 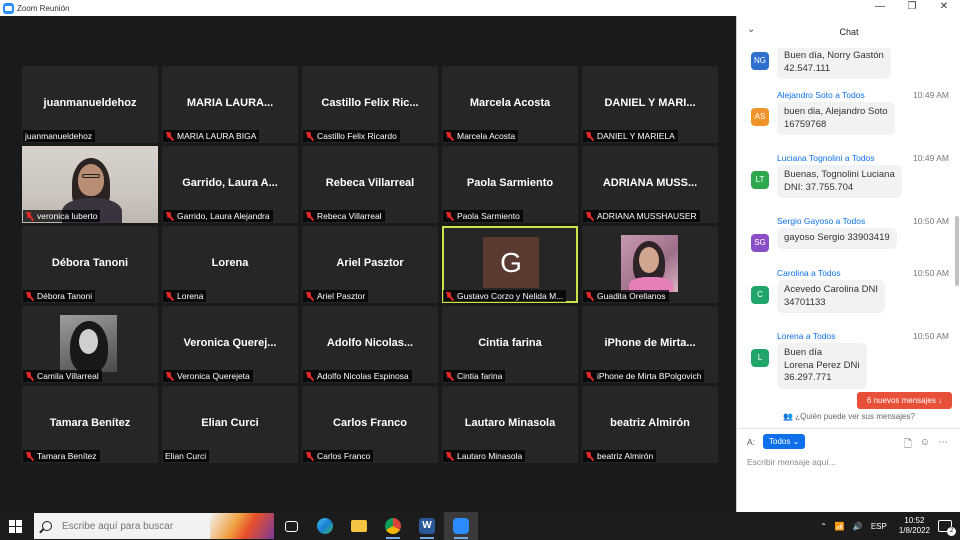 What do you see at coordinates (625, 456) in the screenshot?
I see `participant-name: beatriz Almirón` at bounding box center [625, 456].